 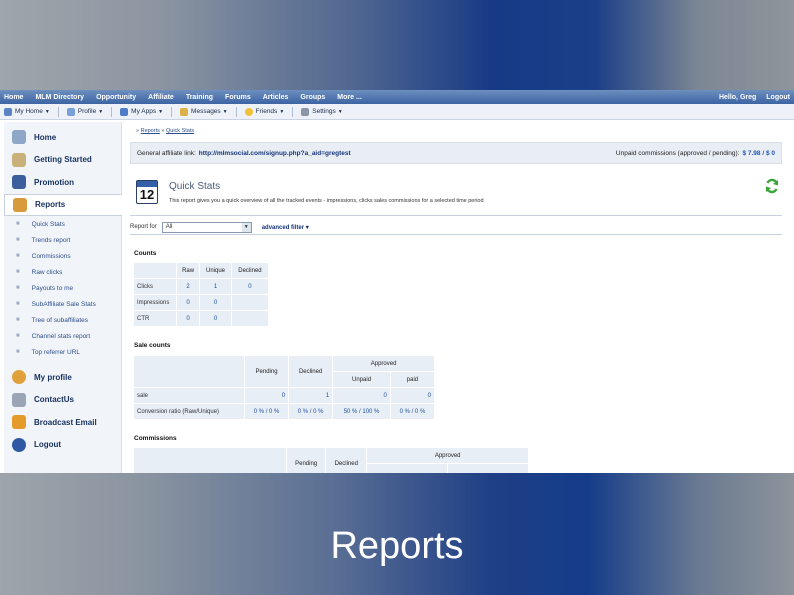 I want to click on slide-caption: Reports, so click(x=397, y=546).